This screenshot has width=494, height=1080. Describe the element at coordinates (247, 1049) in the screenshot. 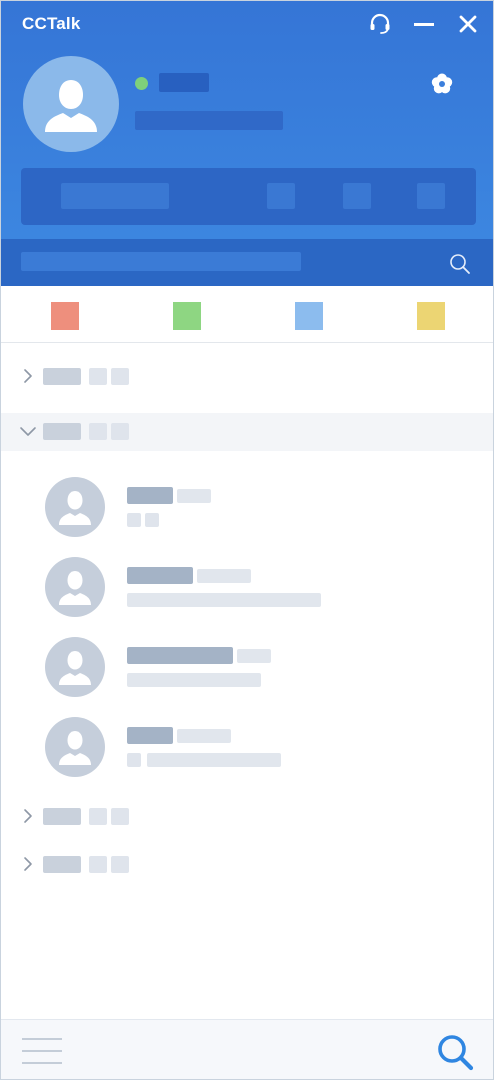

I see `bottom-toolbar` at that location.